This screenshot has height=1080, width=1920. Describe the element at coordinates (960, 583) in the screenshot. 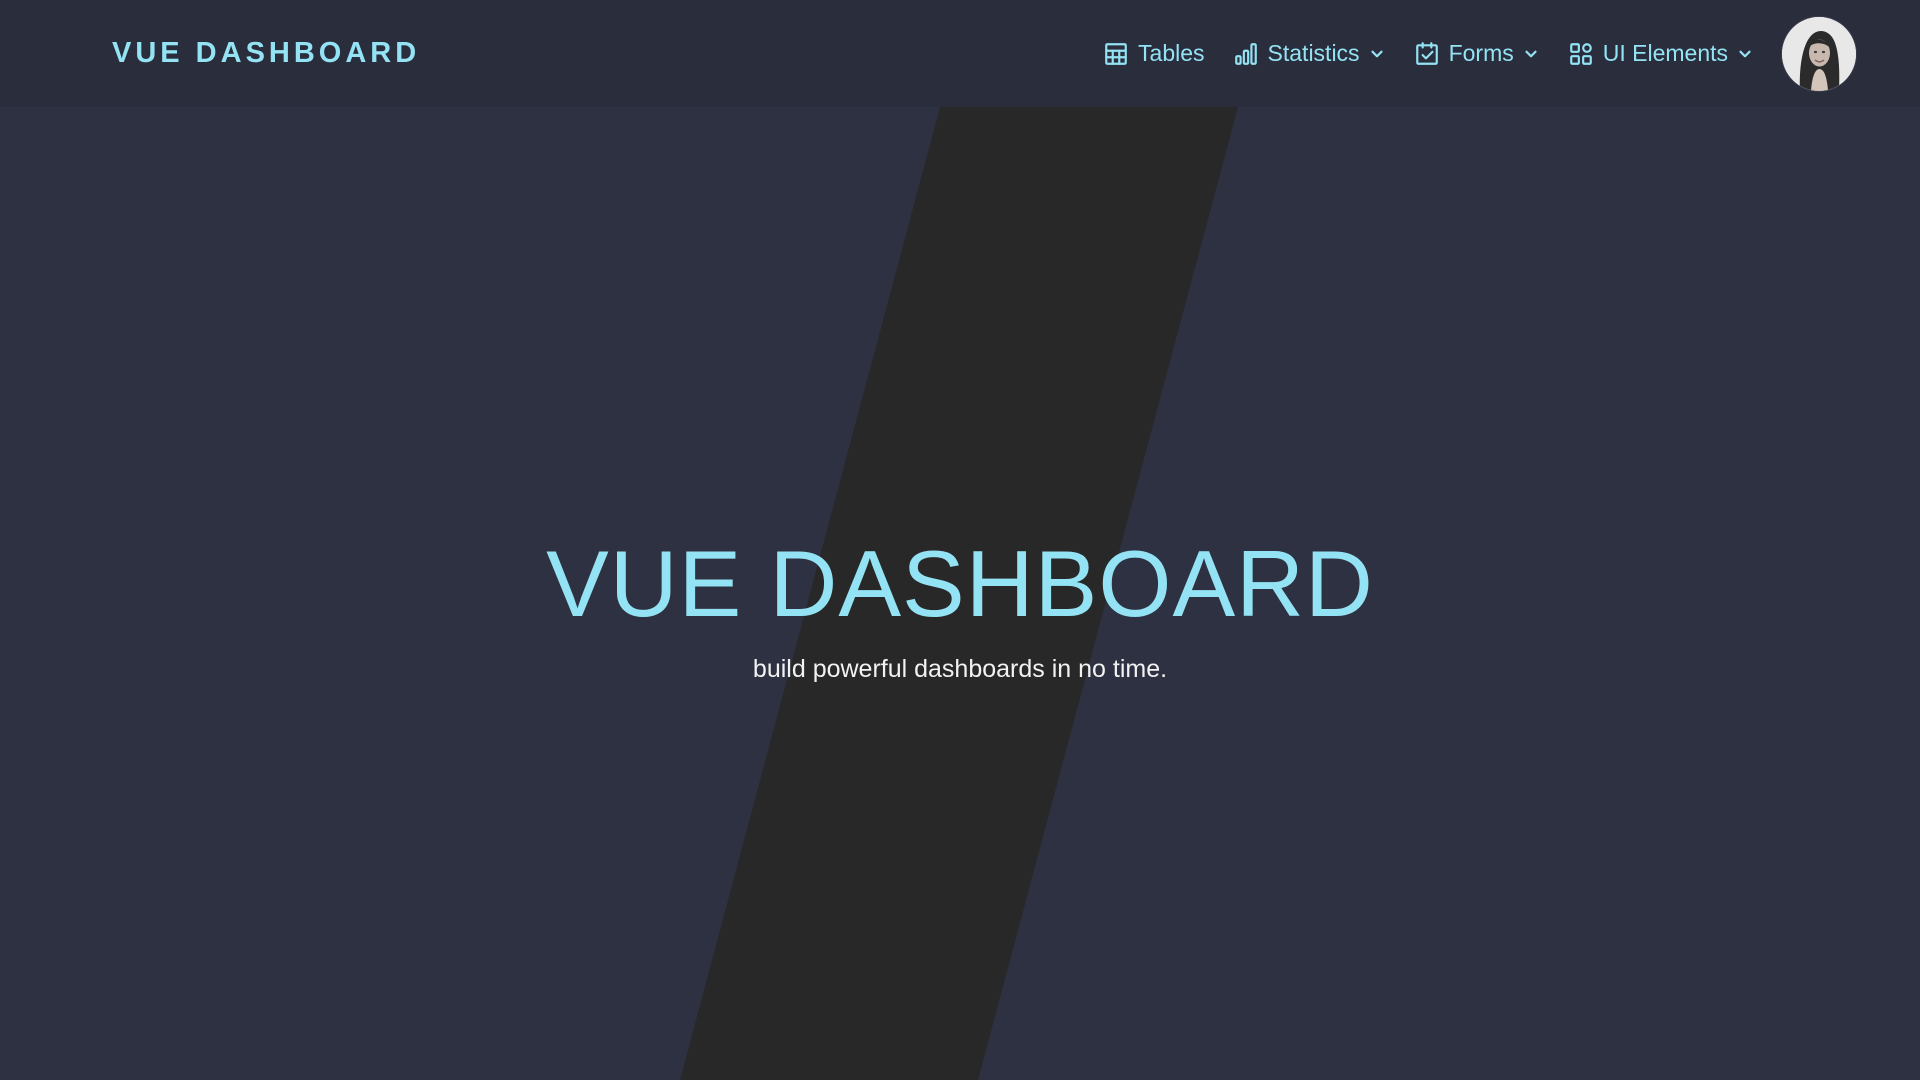

I see `hero-title: VUE DASHBOARD` at that location.